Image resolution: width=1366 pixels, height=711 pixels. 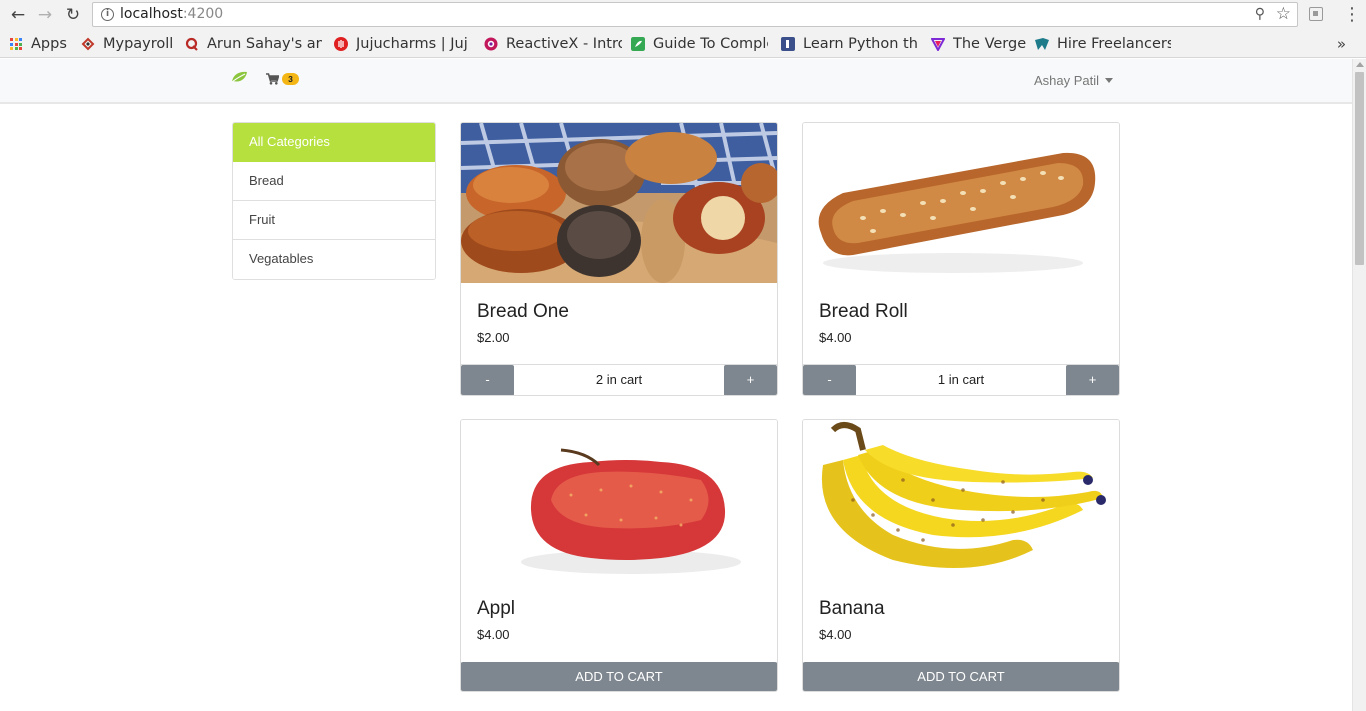 What do you see at coordinates (151, 14) in the screenshot?
I see `url-host: localhost` at bounding box center [151, 14].